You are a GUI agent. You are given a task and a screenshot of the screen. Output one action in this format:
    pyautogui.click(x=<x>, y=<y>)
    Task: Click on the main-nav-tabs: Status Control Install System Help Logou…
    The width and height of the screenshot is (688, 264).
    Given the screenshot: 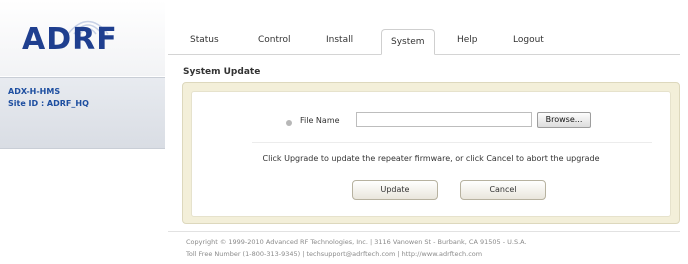 What is the action you would take?
    pyautogui.click(x=424, y=40)
    